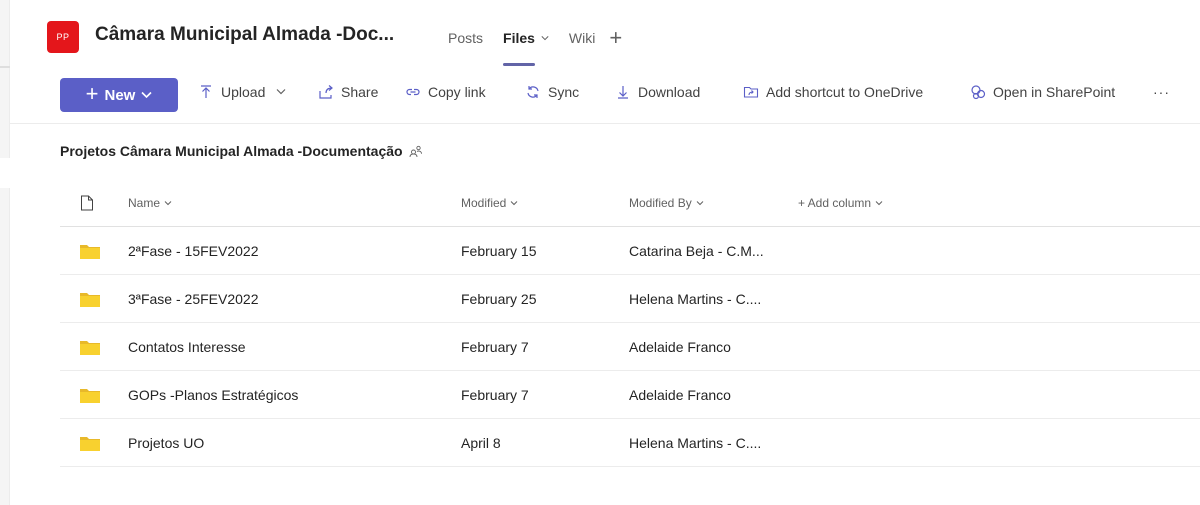  What do you see at coordinates (413, 92) in the screenshot?
I see `link-icon` at bounding box center [413, 92].